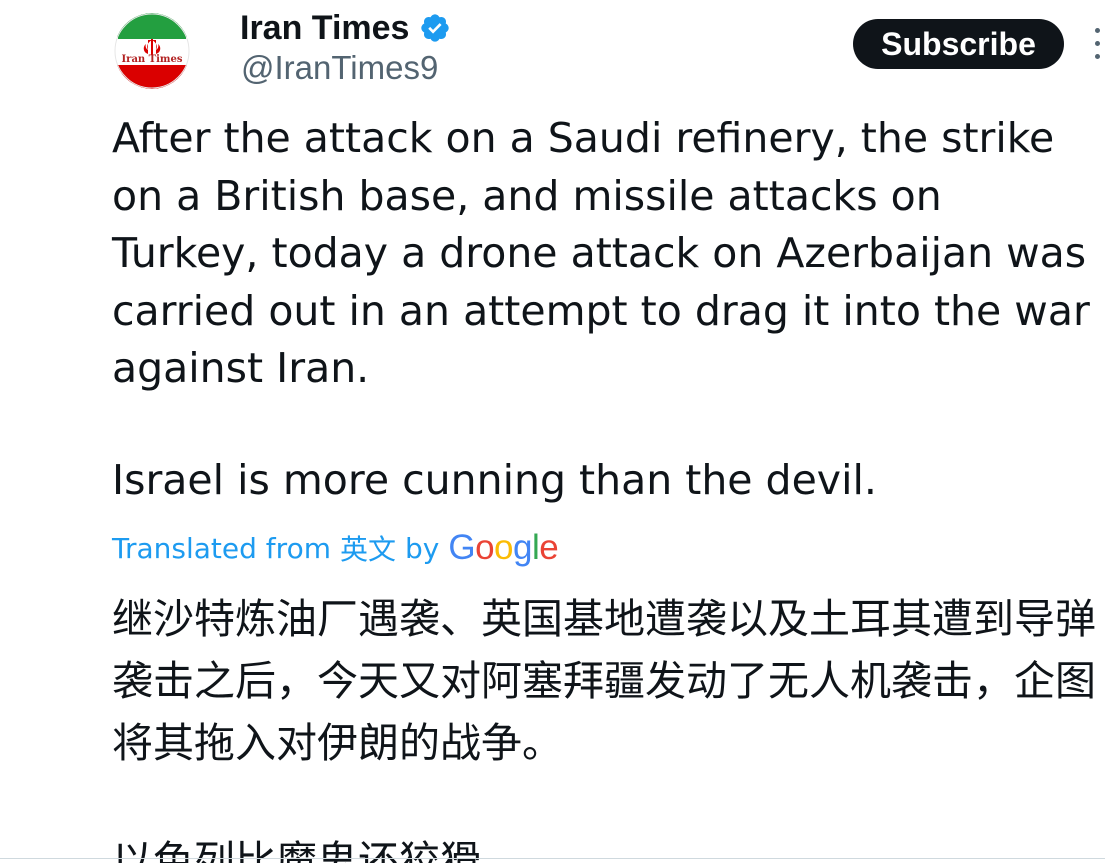 The height and width of the screenshot is (863, 1105). Describe the element at coordinates (1097, 45) in the screenshot. I see `more-options-icon` at that location.